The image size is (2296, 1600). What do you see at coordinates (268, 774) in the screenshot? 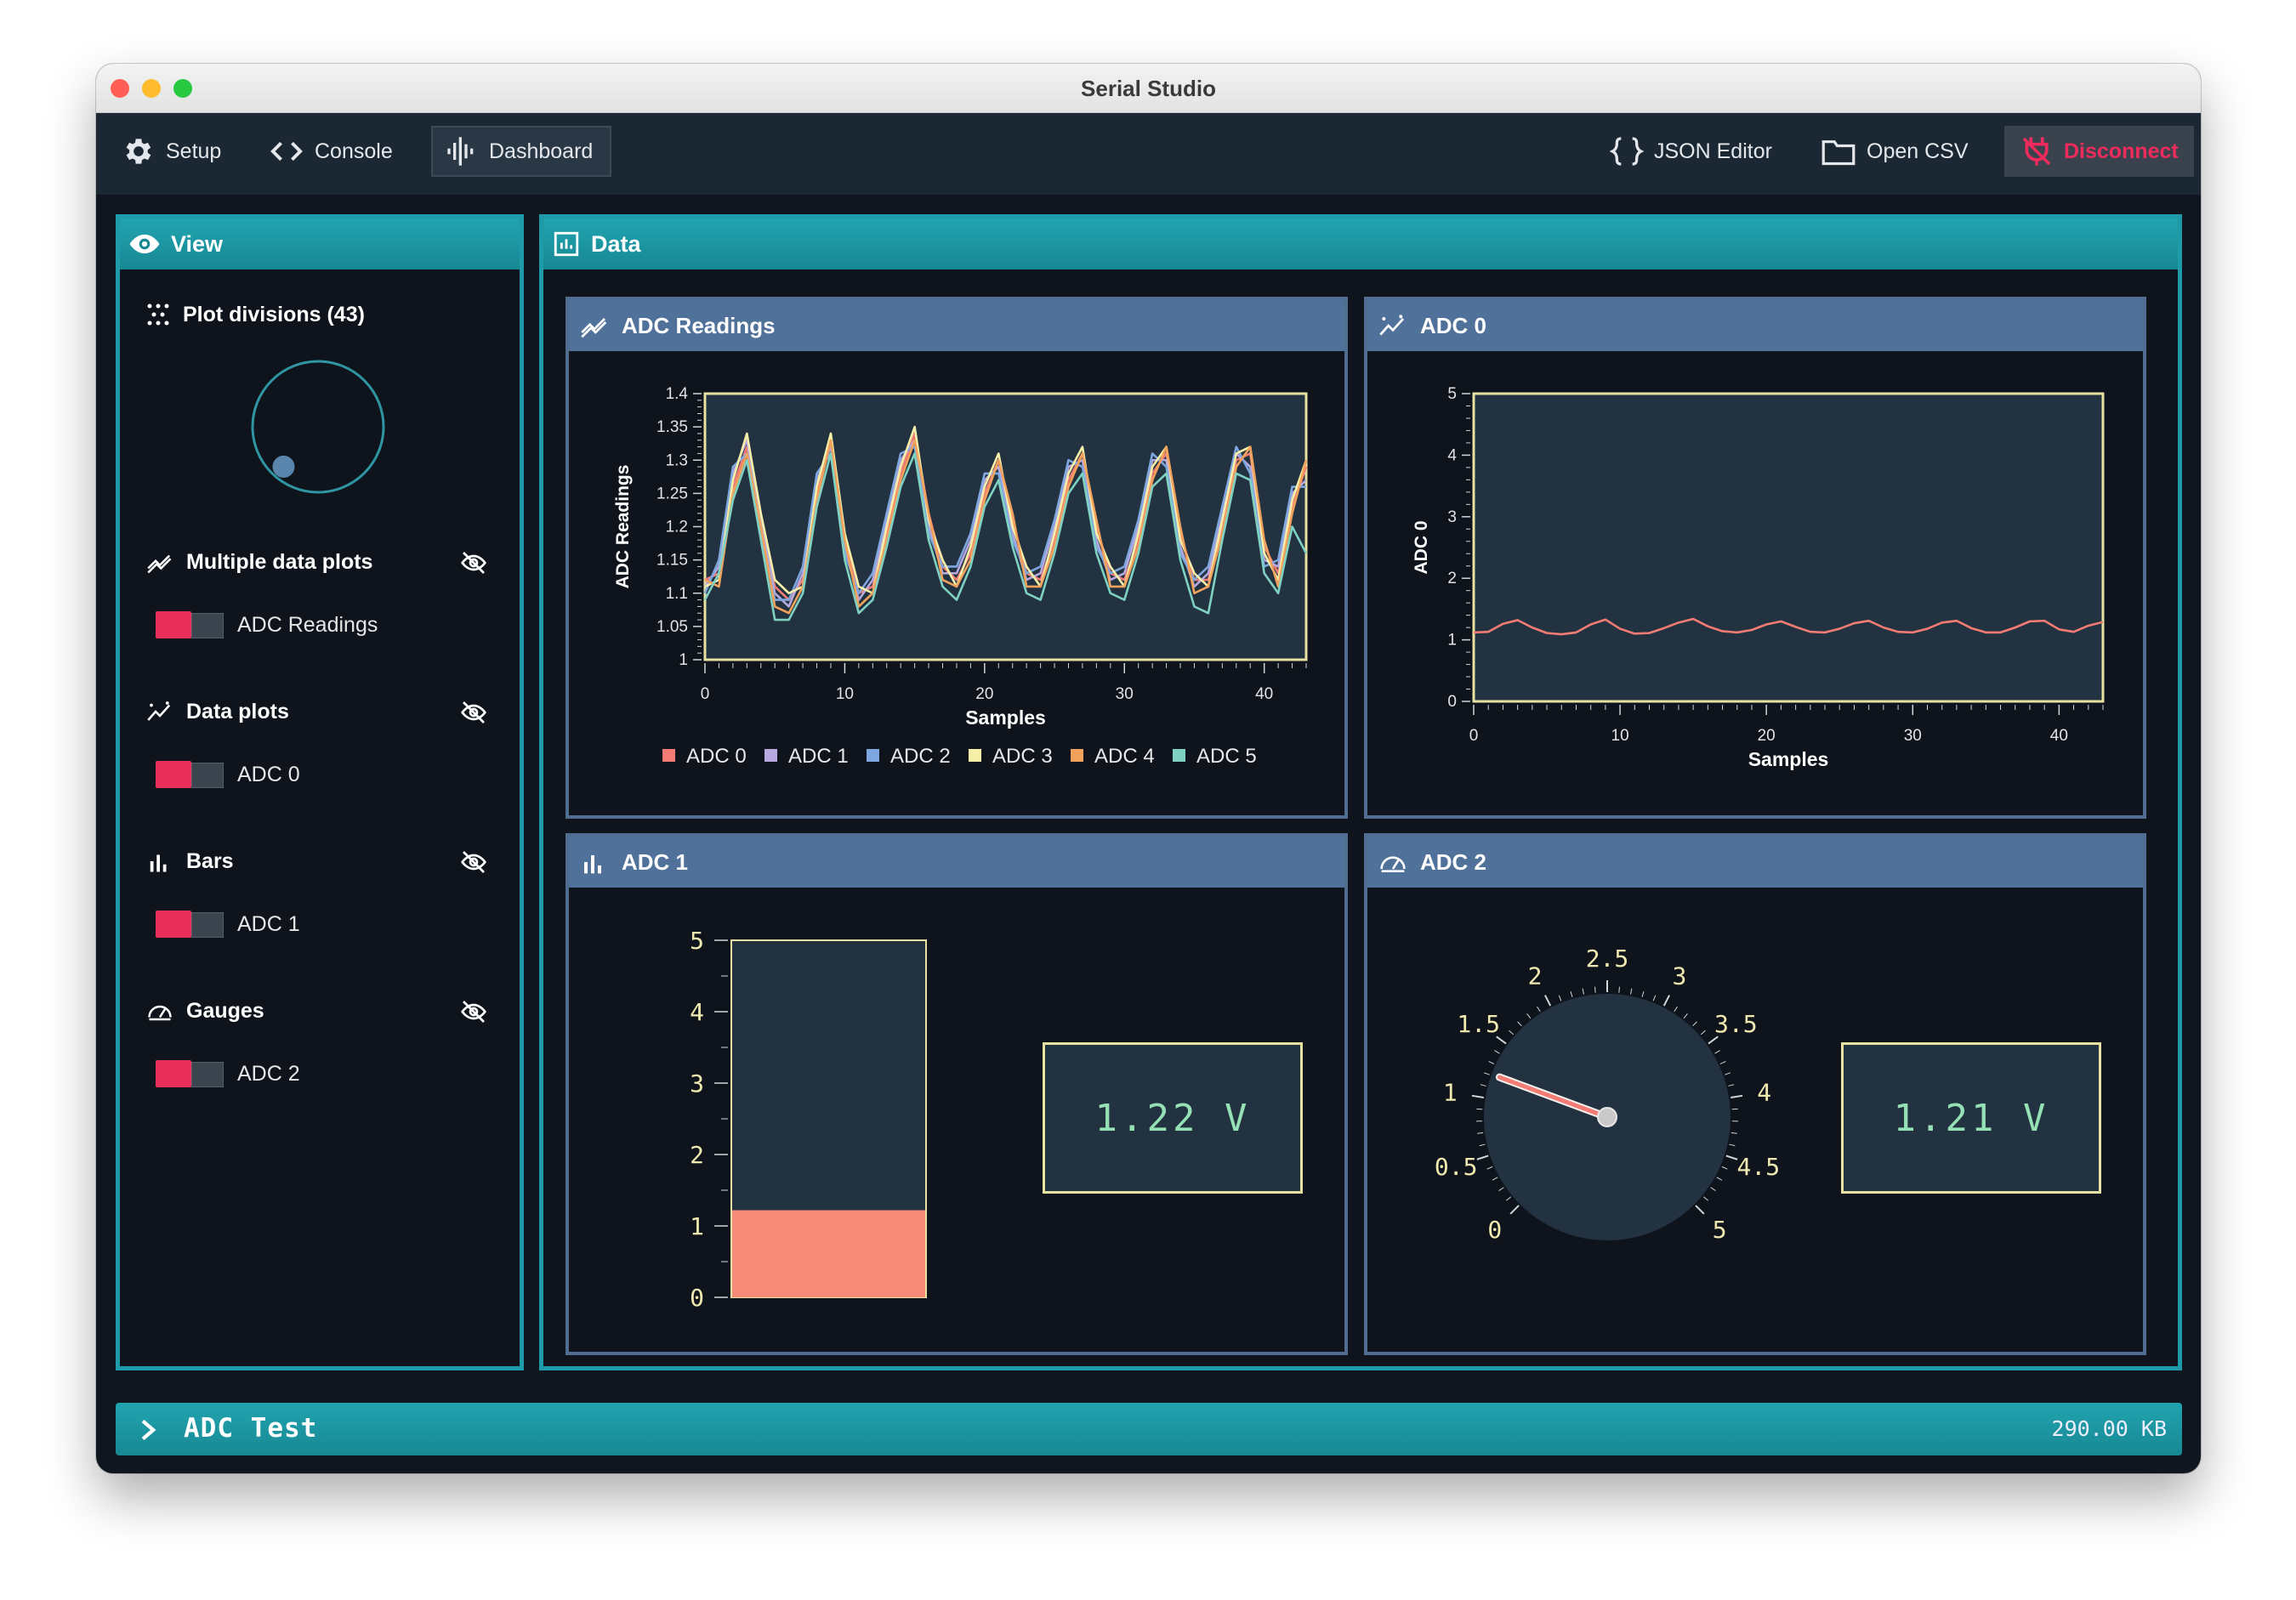
I see `switch-label: ADC 0` at bounding box center [268, 774].